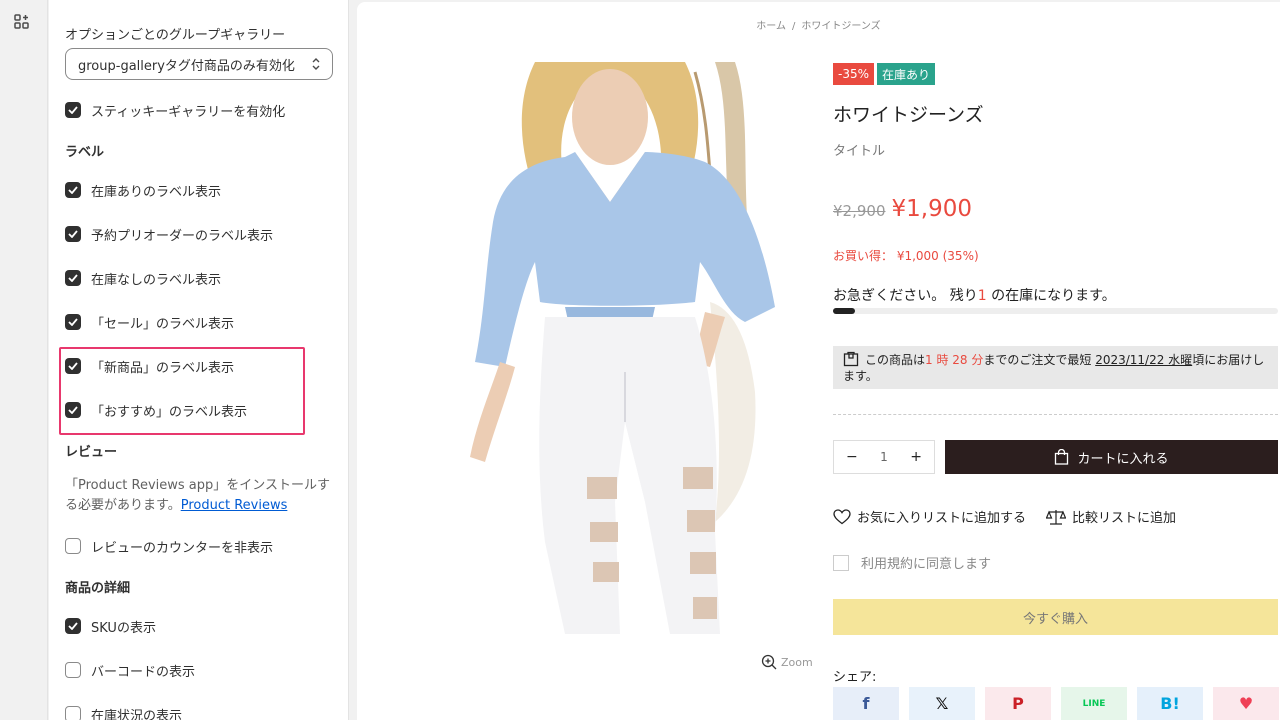 This screenshot has height=720, width=1280. Describe the element at coordinates (24, 360) in the screenshot. I see `app-rail` at that location.